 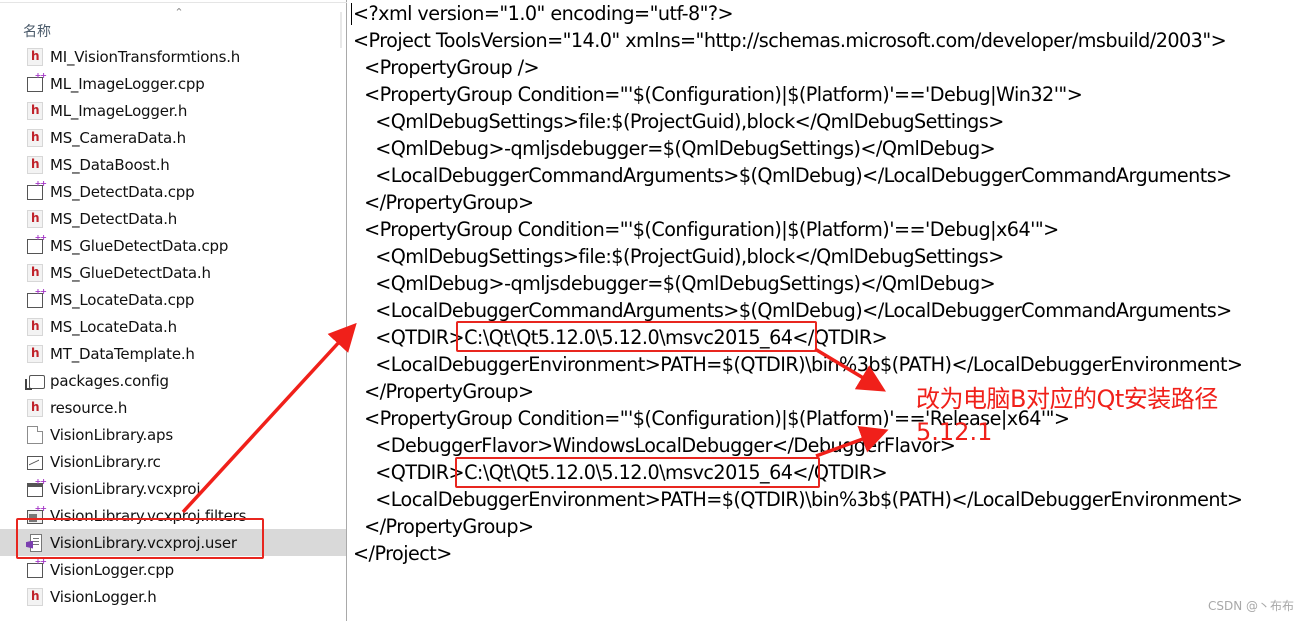 I want to click on file-name: MS_CameraData.h, so click(x=118, y=137).